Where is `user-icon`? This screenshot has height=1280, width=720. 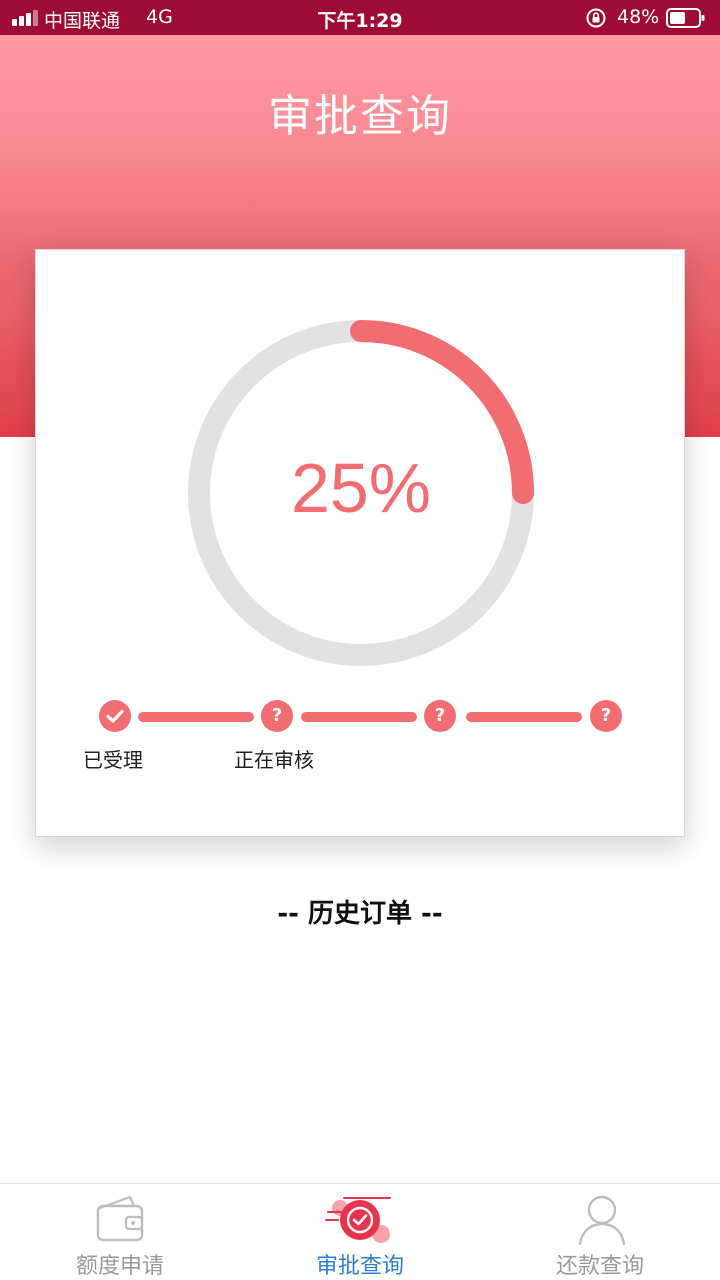 user-icon is located at coordinates (602, 1220).